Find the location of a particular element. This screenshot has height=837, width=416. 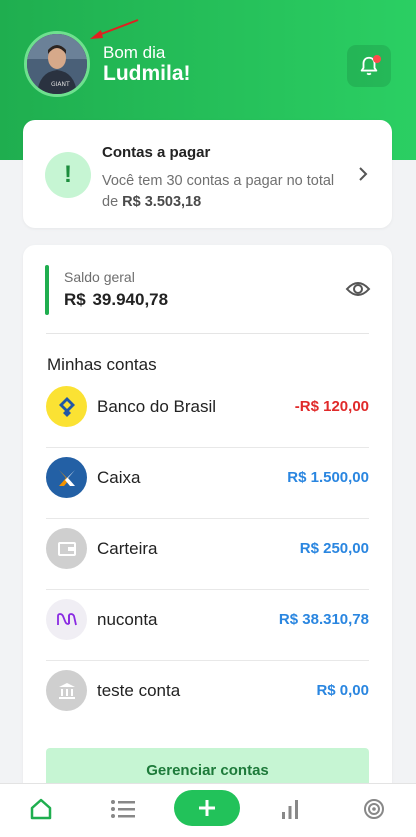

balance-label: Saldo geral is located at coordinates (99, 277).